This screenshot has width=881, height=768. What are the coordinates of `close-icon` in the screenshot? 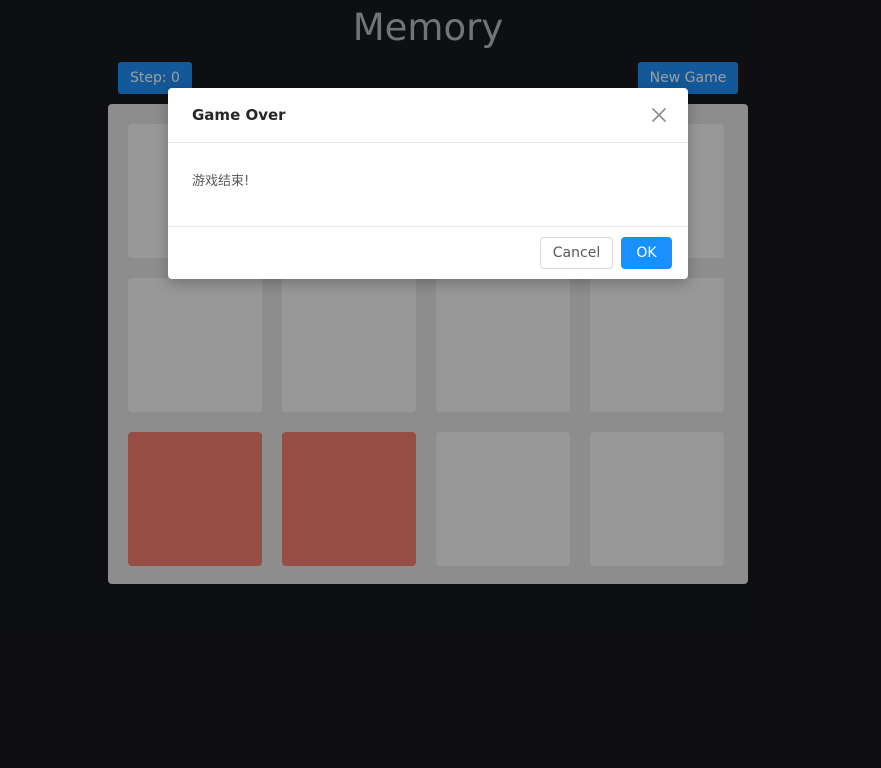 It's located at (659, 115).